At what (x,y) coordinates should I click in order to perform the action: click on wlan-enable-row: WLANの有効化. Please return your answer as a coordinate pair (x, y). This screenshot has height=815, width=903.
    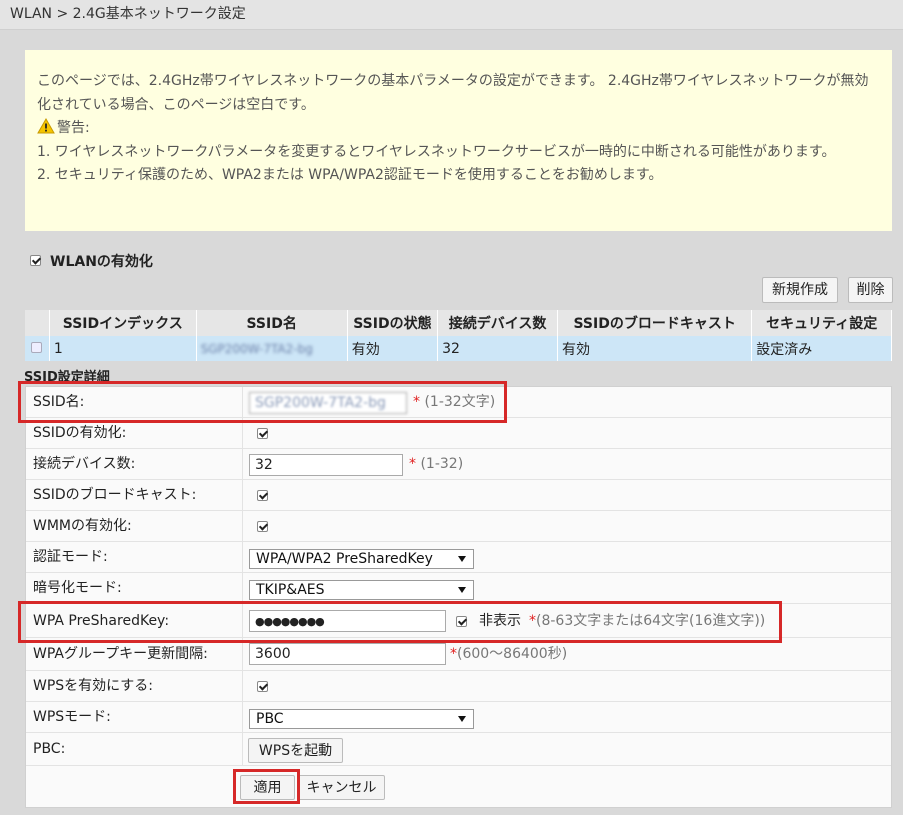
    Looking at the image, I should click on (91, 261).